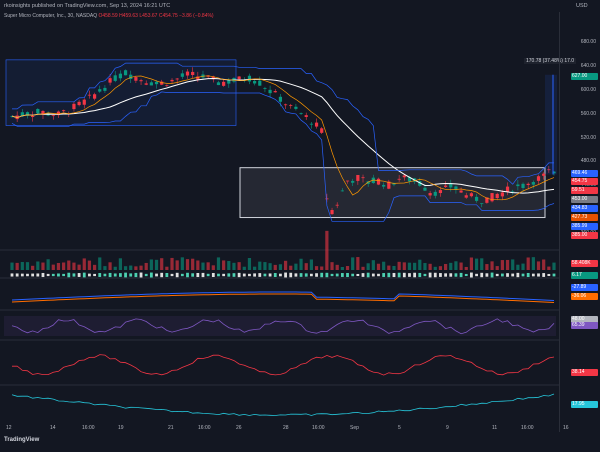 This screenshot has height=452, width=600. I want to click on time-tick-label: 11, so click(495, 428).